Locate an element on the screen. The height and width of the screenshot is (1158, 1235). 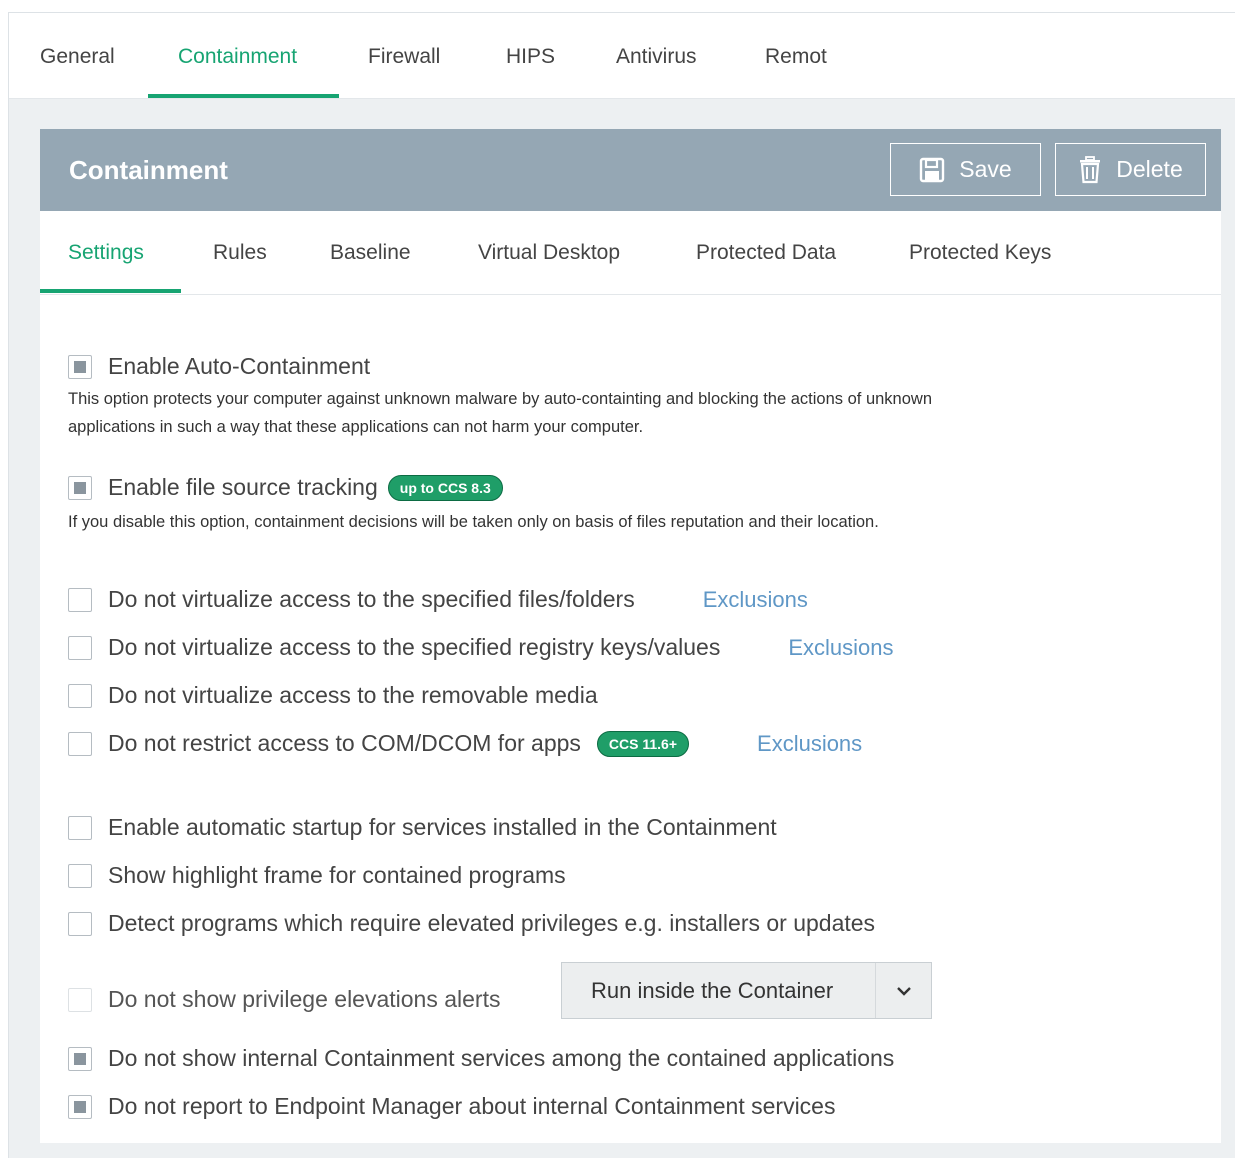
version-badge: up to CCS 8.3 is located at coordinates (445, 487).